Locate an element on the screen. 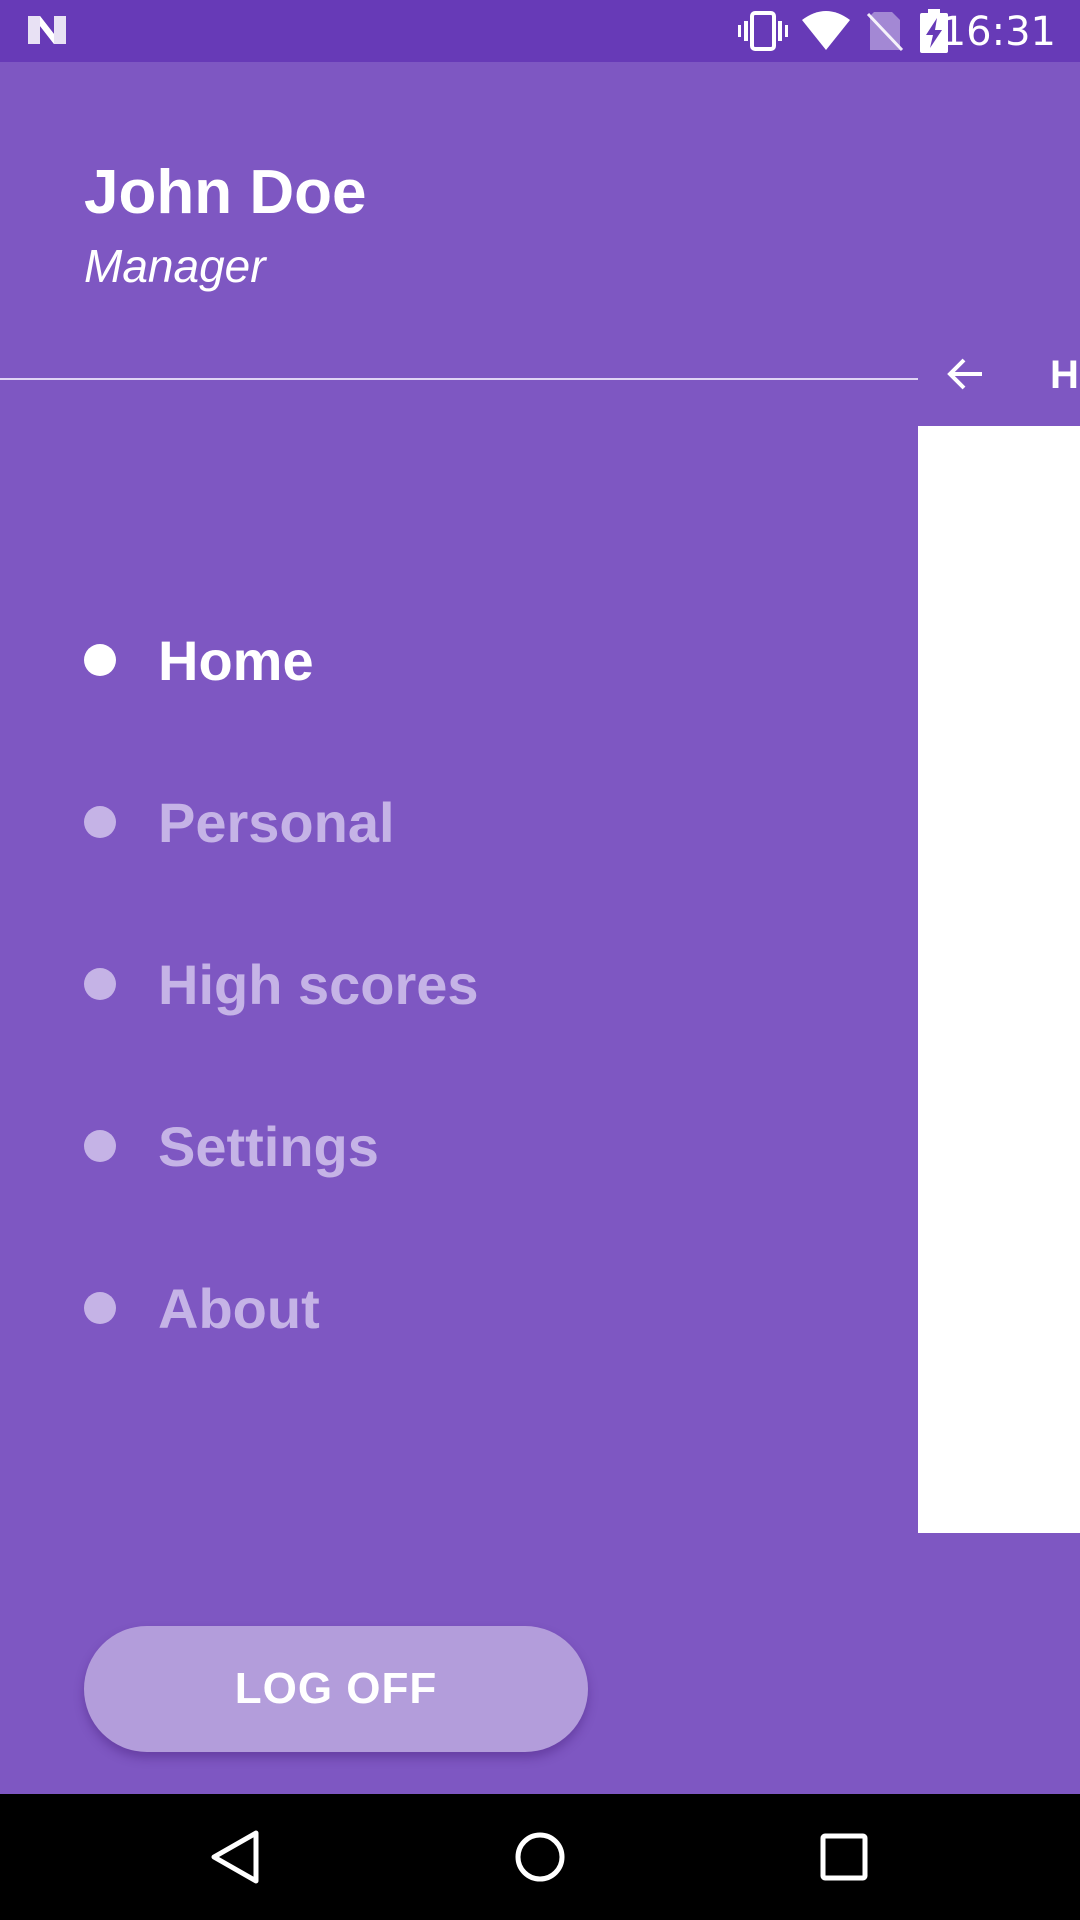  menu-item-about: About is located at coordinates (474, 1308).